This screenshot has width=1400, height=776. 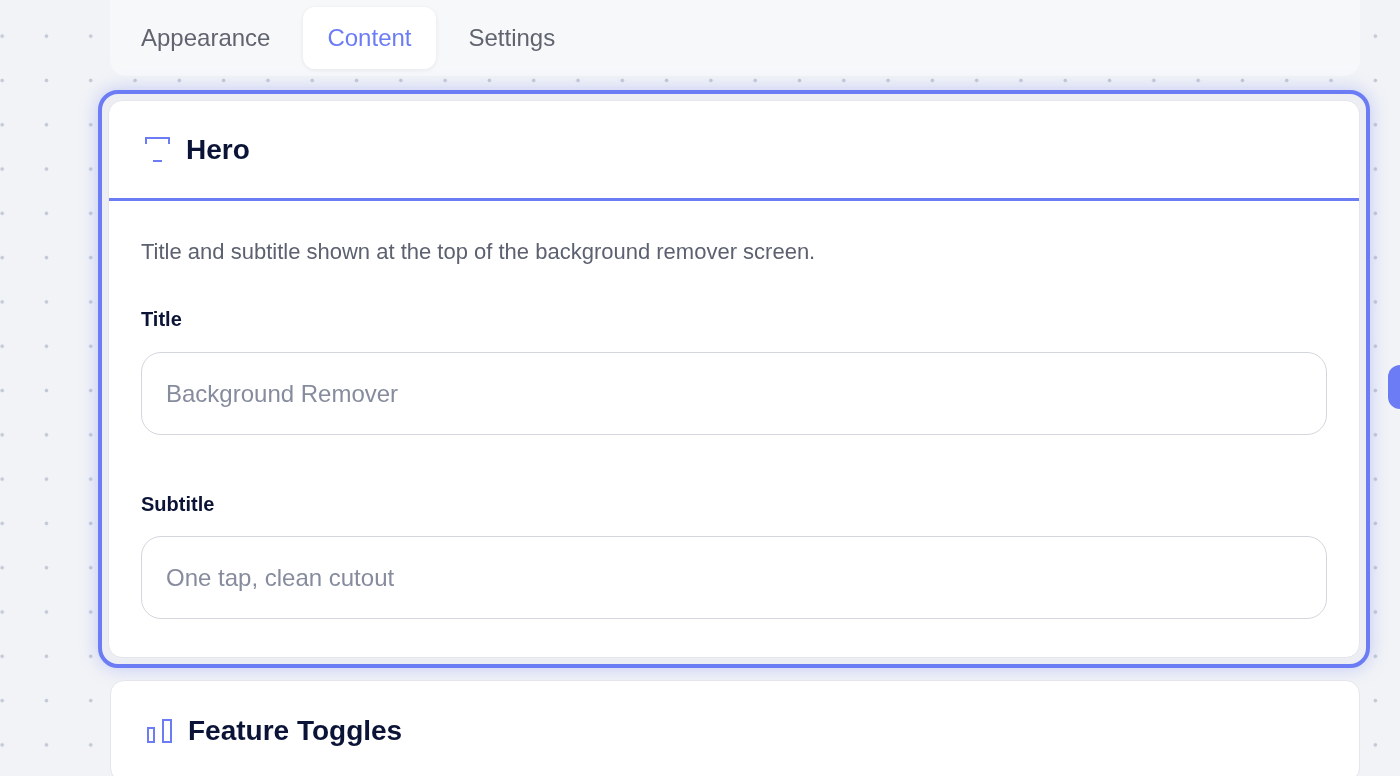 I want to click on tab: Content, so click(x=369, y=38).